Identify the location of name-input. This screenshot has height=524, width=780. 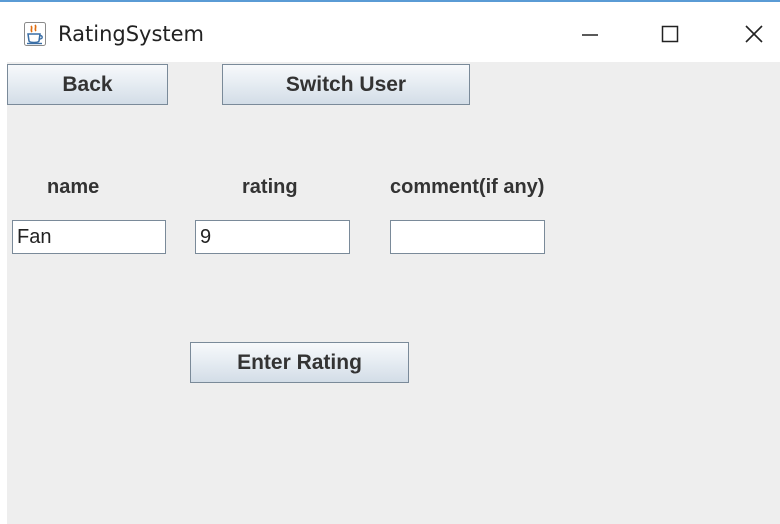
(89, 237).